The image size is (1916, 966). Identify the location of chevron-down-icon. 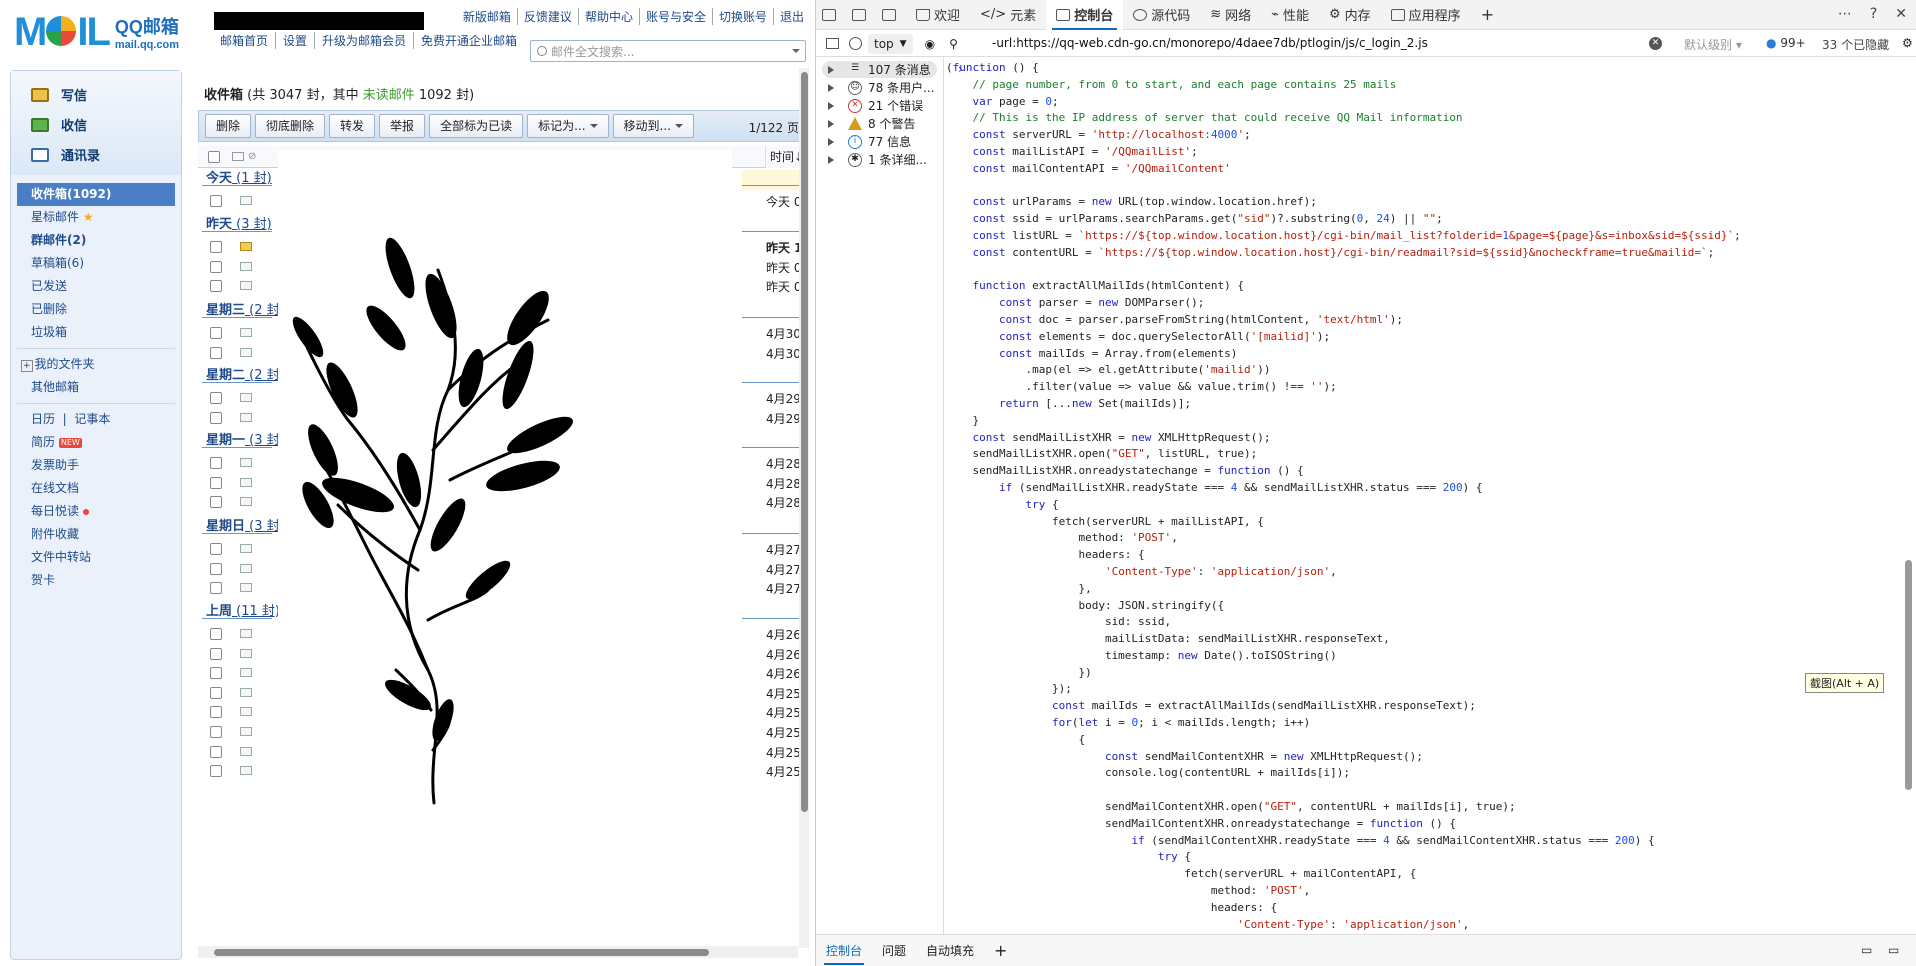
(796, 53).